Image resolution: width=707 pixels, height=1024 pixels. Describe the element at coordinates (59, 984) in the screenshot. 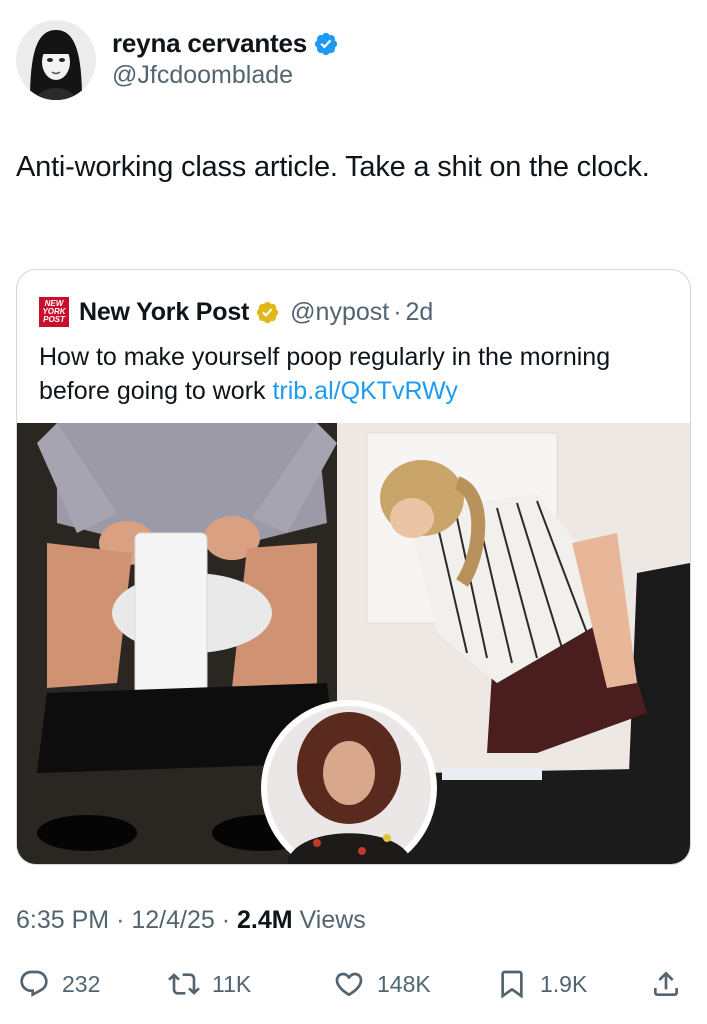

I see `reply-button: 232` at that location.